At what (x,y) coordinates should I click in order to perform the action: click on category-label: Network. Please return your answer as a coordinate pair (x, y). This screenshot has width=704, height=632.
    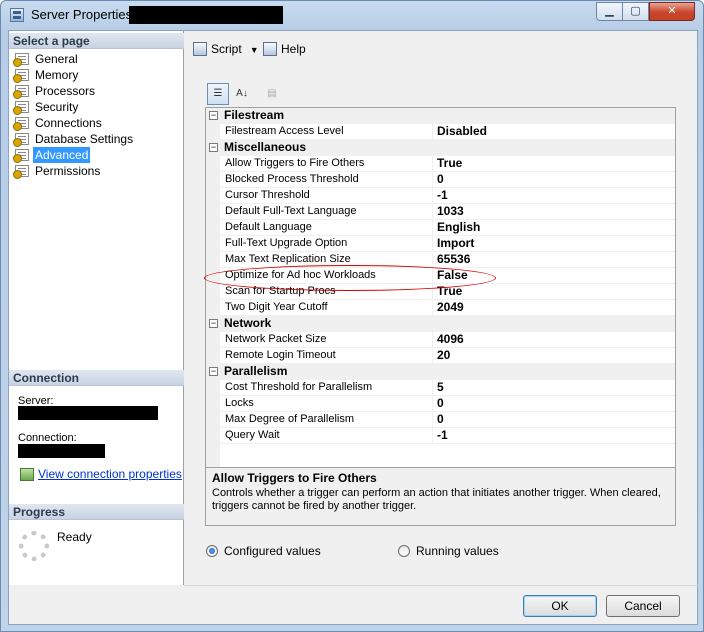
    Looking at the image, I should click on (248, 323).